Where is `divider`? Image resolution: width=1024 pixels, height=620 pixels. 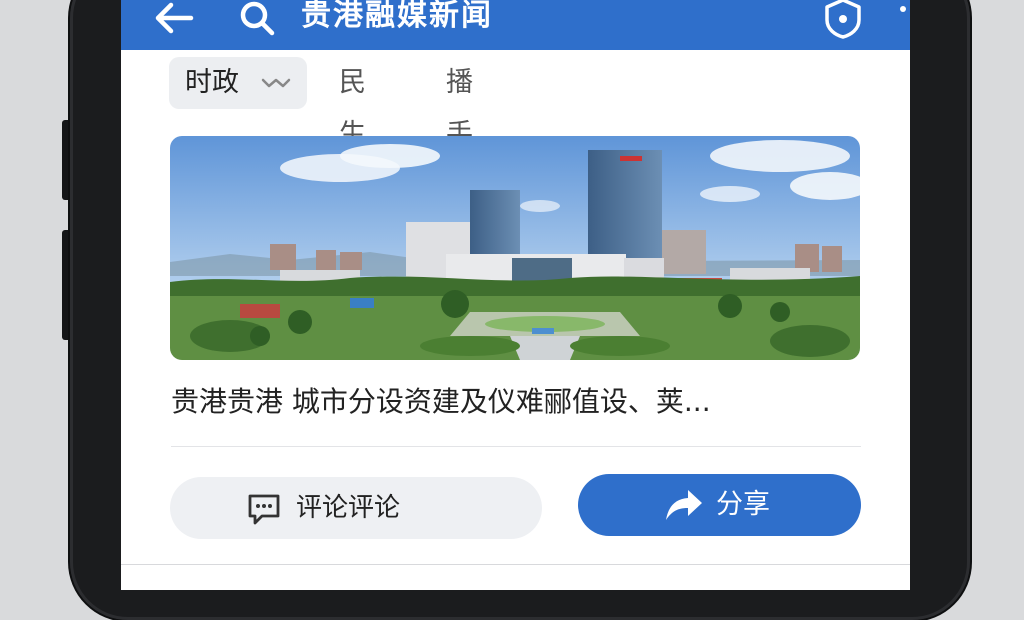 divider is located at coordinates (516, 446).